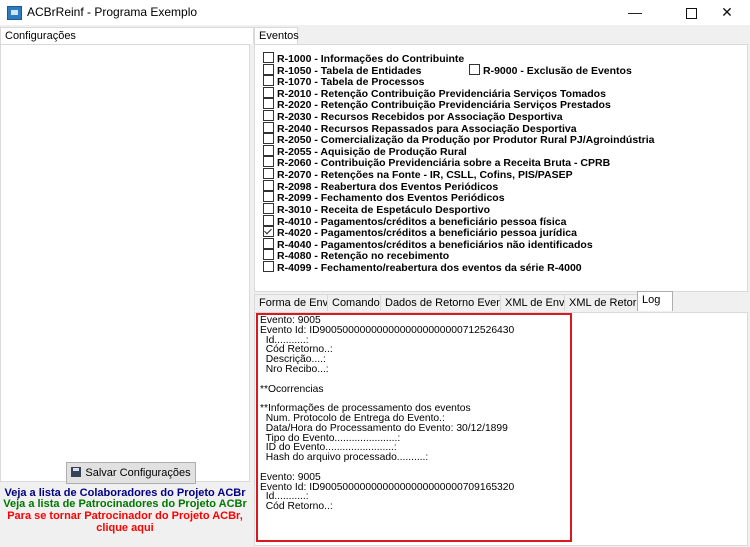 This screenshot has height=547, width=750. Describe the element at coordinates (655, 301) in the screenshot. I see `tab-log: Log` at that location.